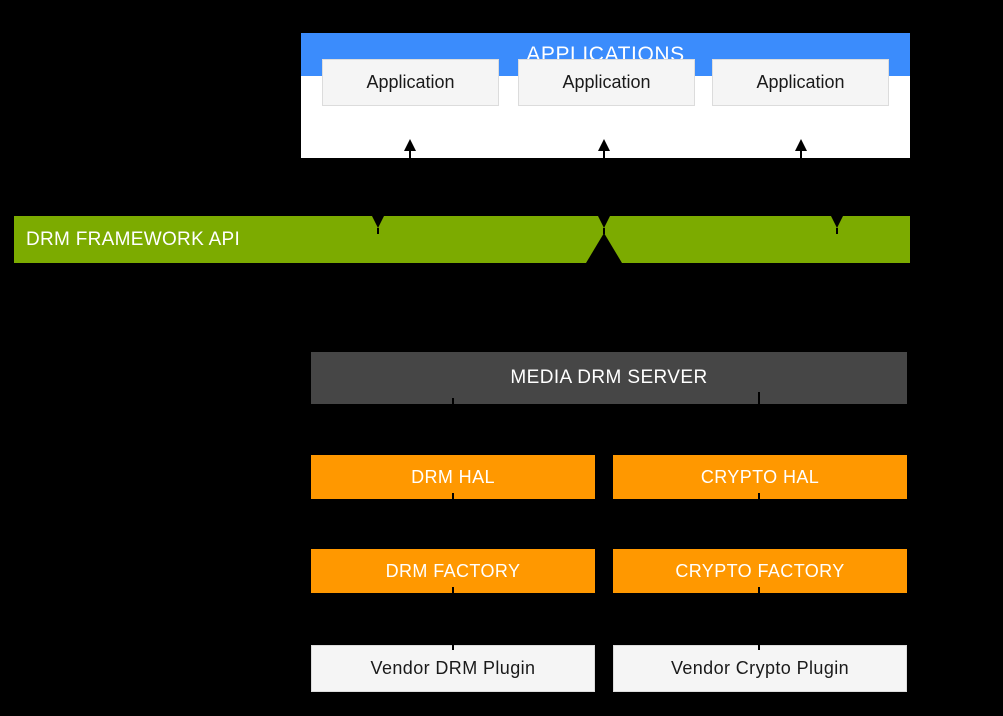 This screenshot has height=716, width=1003. Describe the element at coordinates (462, 239) in the screenshot. I see `drm-framework-api-bar: DRM FRAMEWORK API` at that location.